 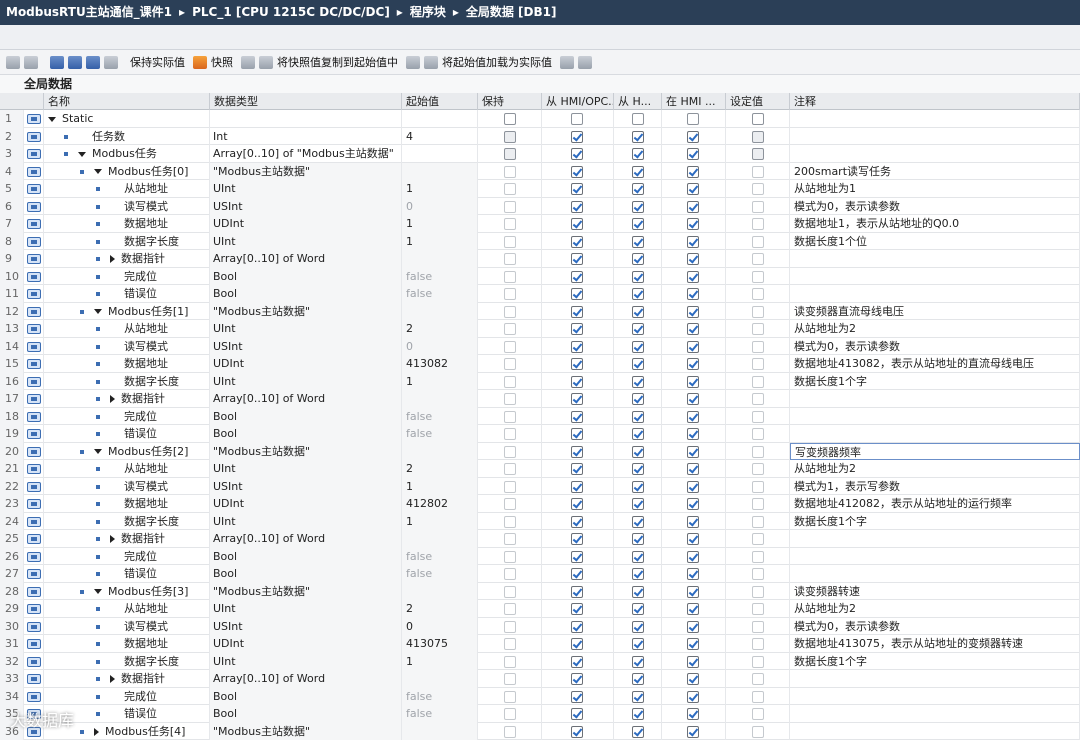 I want to click on breadcrumb-item: PLC_1 [CPU 1215C DC/DC/DC], so click(x=291, y=12).